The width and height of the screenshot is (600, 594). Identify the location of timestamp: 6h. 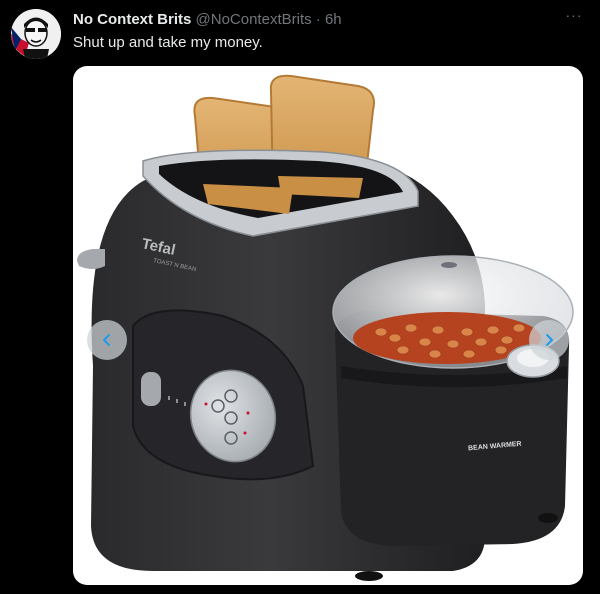
(333, 19).